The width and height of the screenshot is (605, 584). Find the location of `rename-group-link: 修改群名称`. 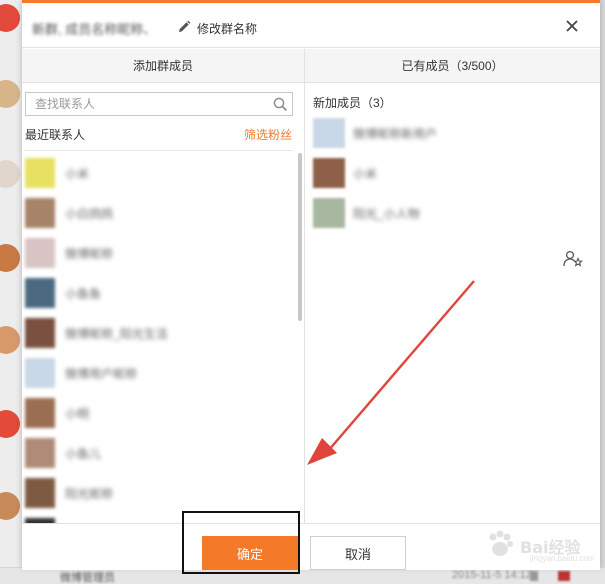

rename-group-link: 修改群名称 is located at coordinates (227, 28).